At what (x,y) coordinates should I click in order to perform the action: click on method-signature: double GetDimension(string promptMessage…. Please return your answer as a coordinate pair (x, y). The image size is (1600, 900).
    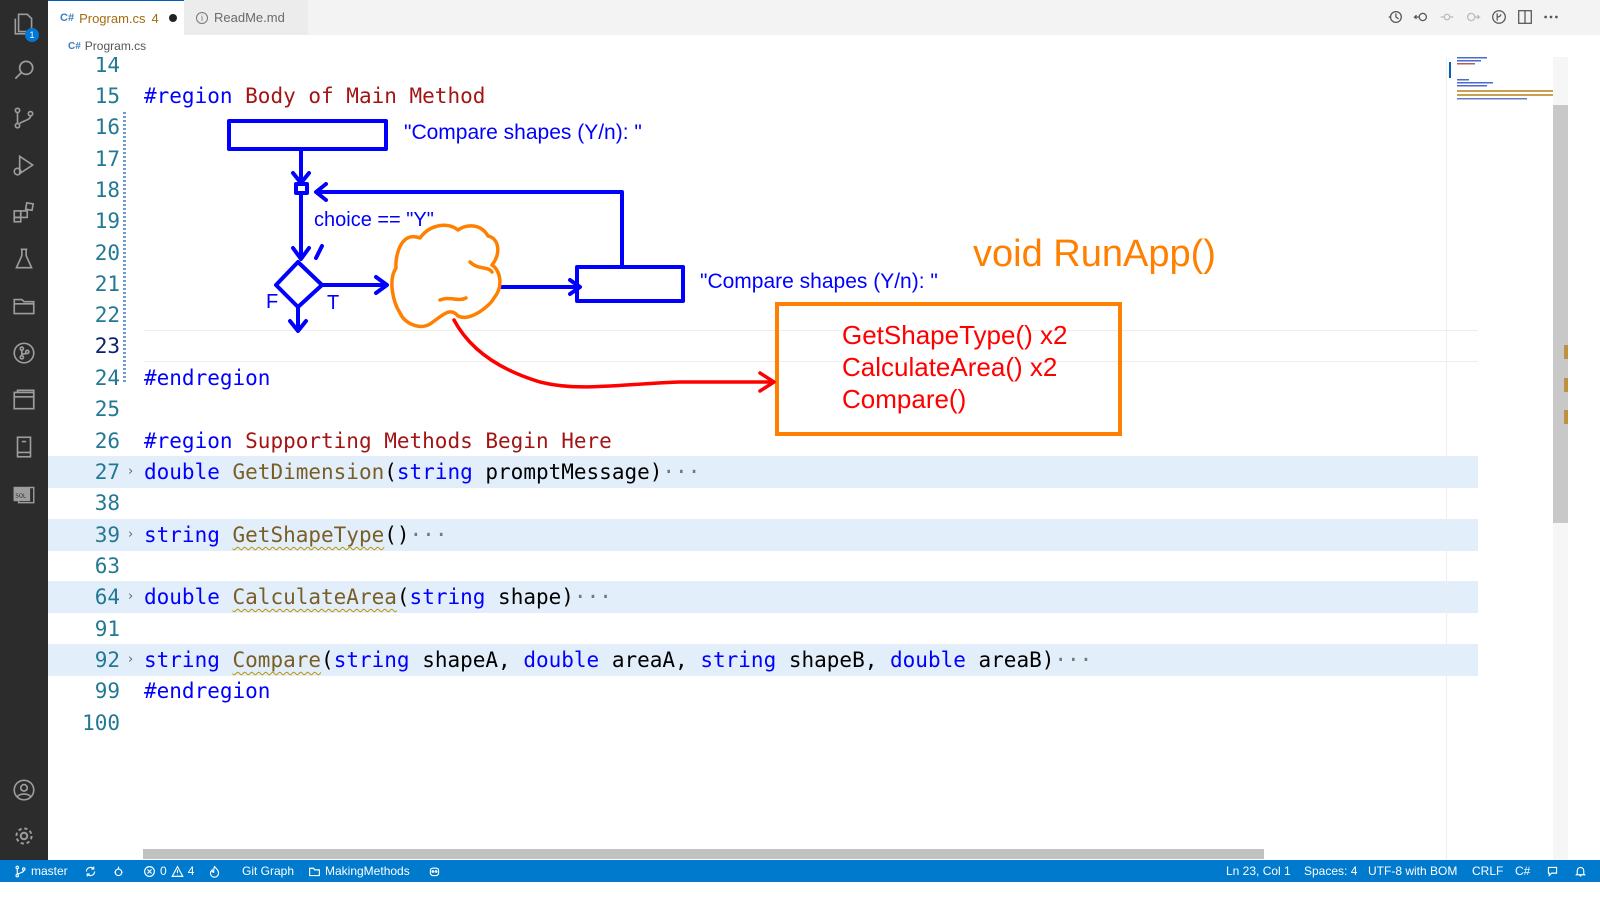
    Looking at the image, I should click on (422, 472).